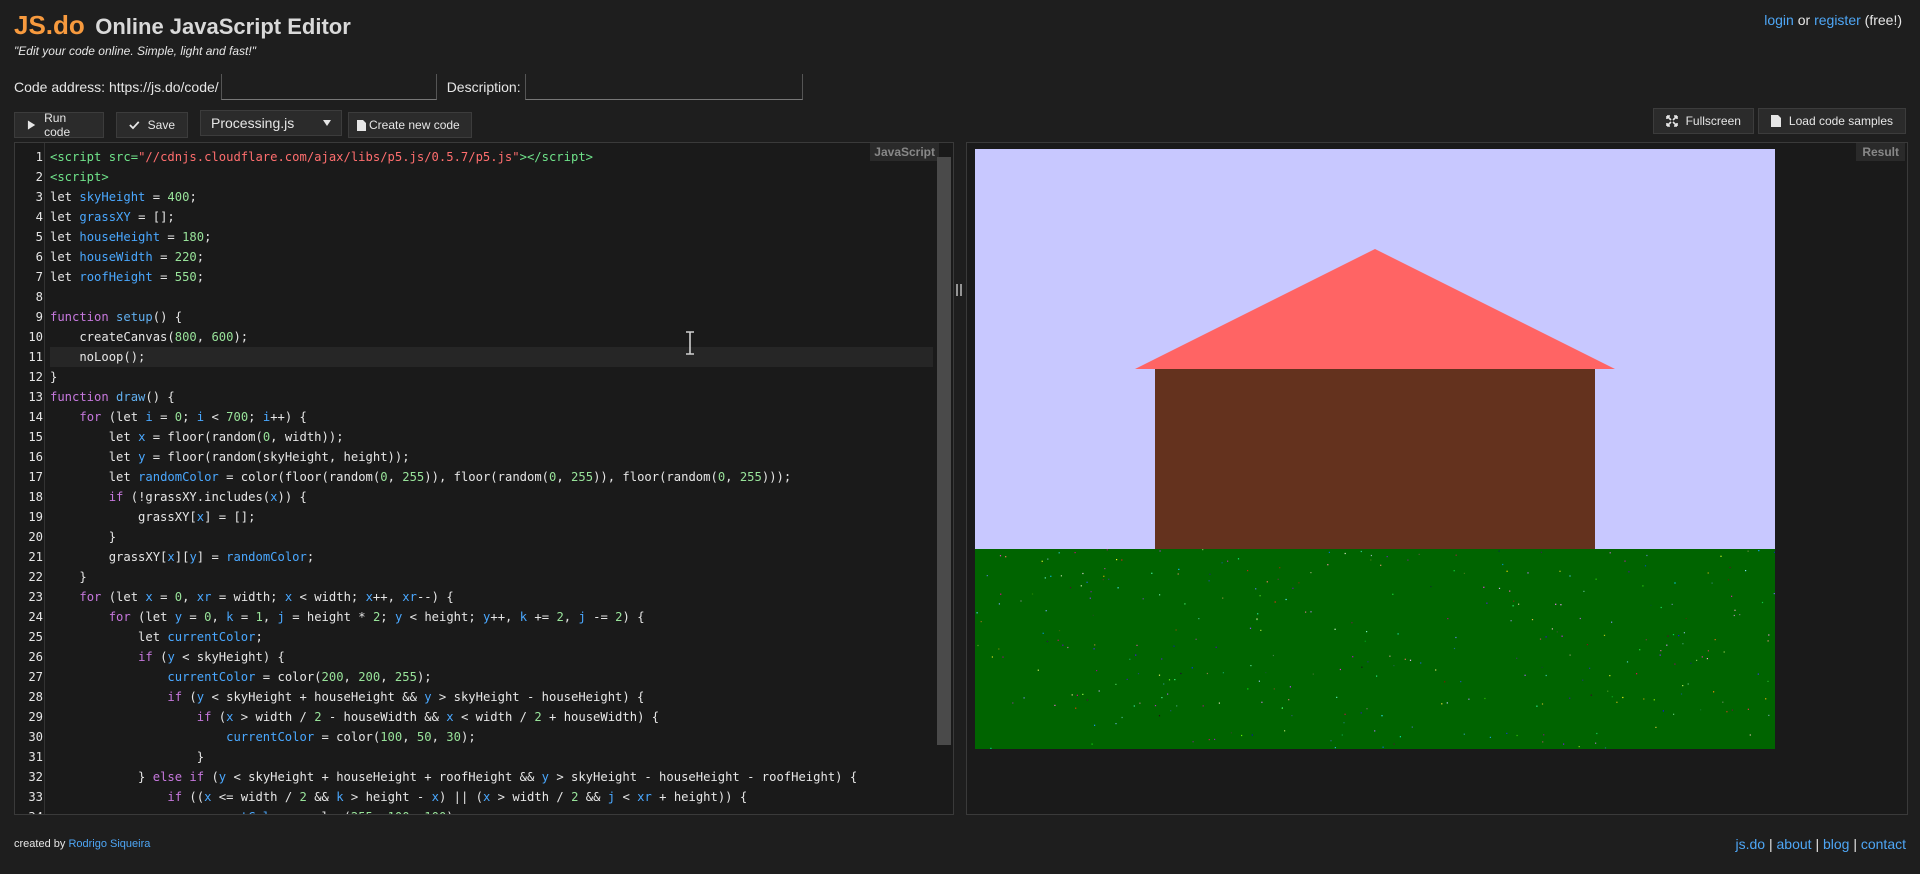 This screenshot has height=874, width=1920. Describe the element at coordinates (1883, 844) in the screenshot. I see `footer-link-contact: contact` at that location.